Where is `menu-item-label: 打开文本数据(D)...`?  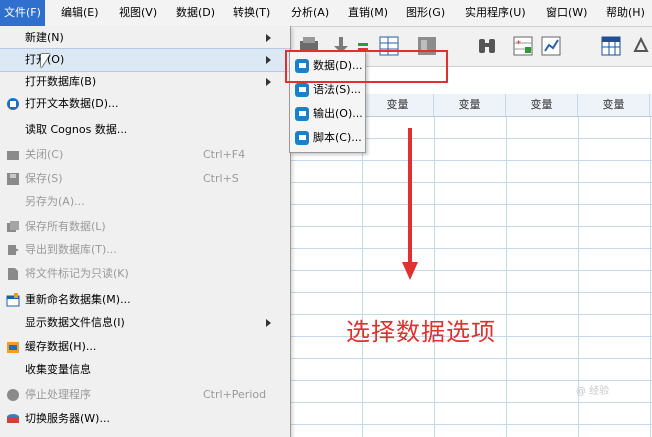
menu-item-label: 打开文本数据(D)... is located at coordinates (72, 103).